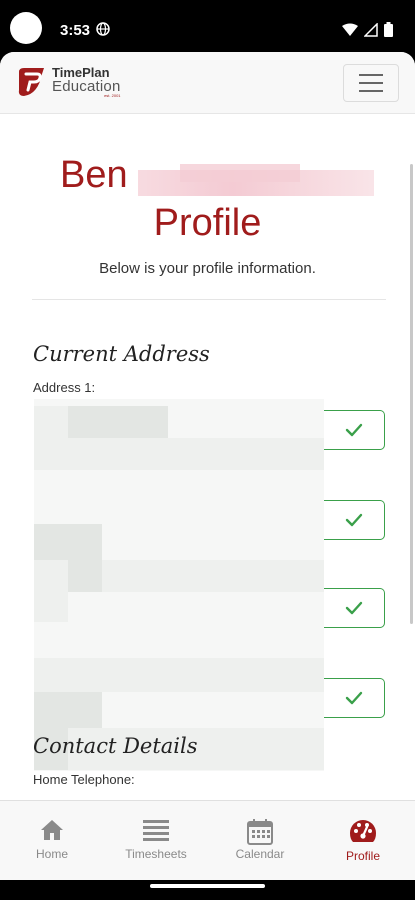 The width and height of the screenshot is (415, 900). What do you see at coordinates (363, 831) in the screenshot?
I see `gauge-icon` at bounding box center [363, 831].